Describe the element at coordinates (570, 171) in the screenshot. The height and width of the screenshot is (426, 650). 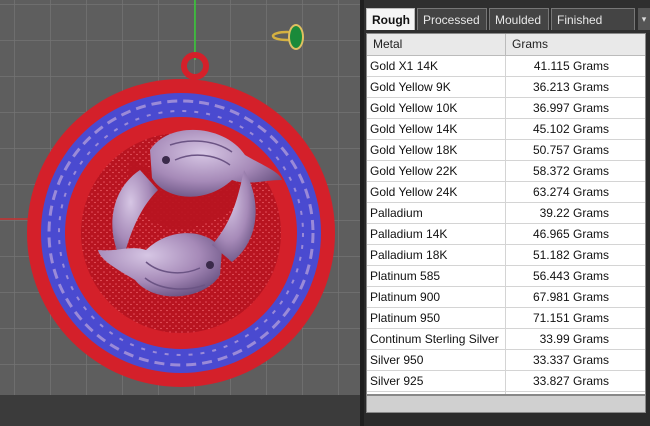
I see `grams-cell: 58.372 Grams` at that location.